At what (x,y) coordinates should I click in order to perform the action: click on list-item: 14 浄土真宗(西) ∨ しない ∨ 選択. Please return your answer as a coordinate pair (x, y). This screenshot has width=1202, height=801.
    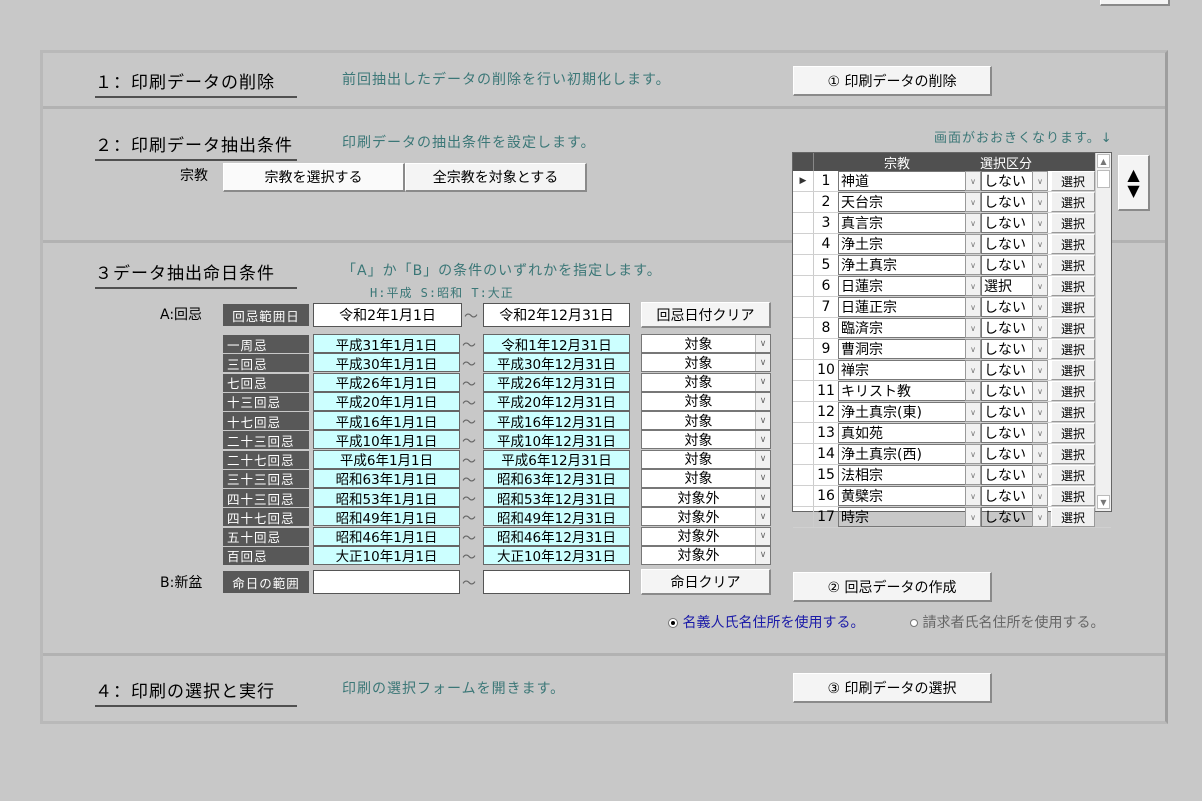
    Looking at the image, I should click on (952, 454).